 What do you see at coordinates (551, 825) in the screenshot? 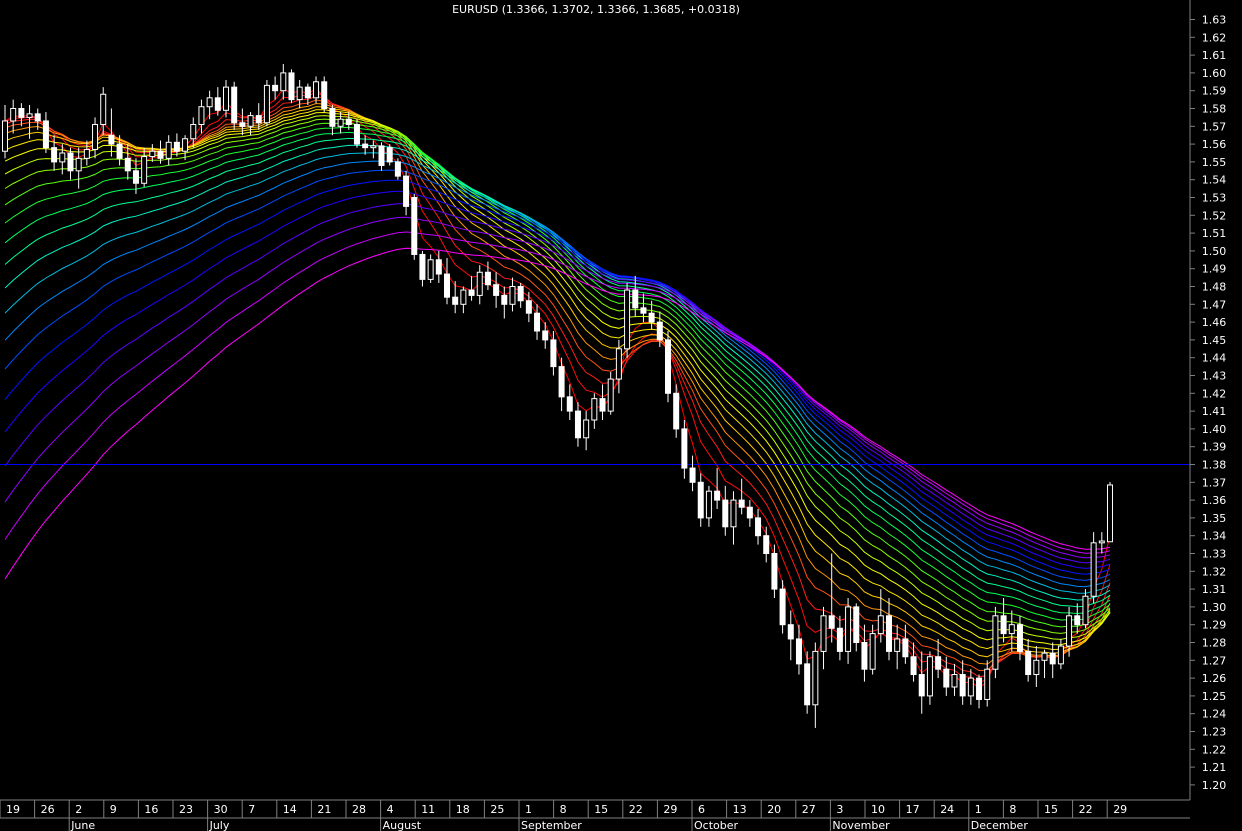
I see `month-label: September` at bounding box center [551, 825].